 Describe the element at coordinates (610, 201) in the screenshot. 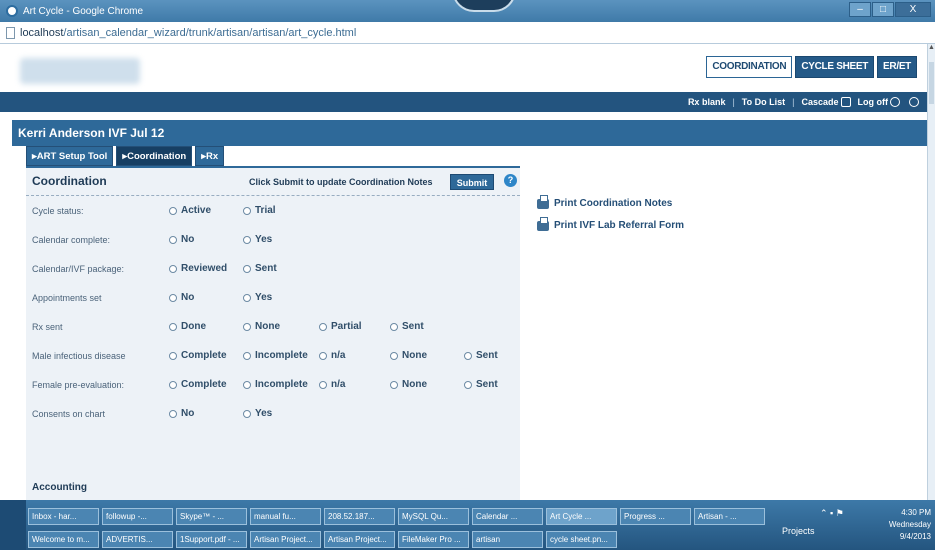

I see `print-link: Print Coordination Notes` at that location.